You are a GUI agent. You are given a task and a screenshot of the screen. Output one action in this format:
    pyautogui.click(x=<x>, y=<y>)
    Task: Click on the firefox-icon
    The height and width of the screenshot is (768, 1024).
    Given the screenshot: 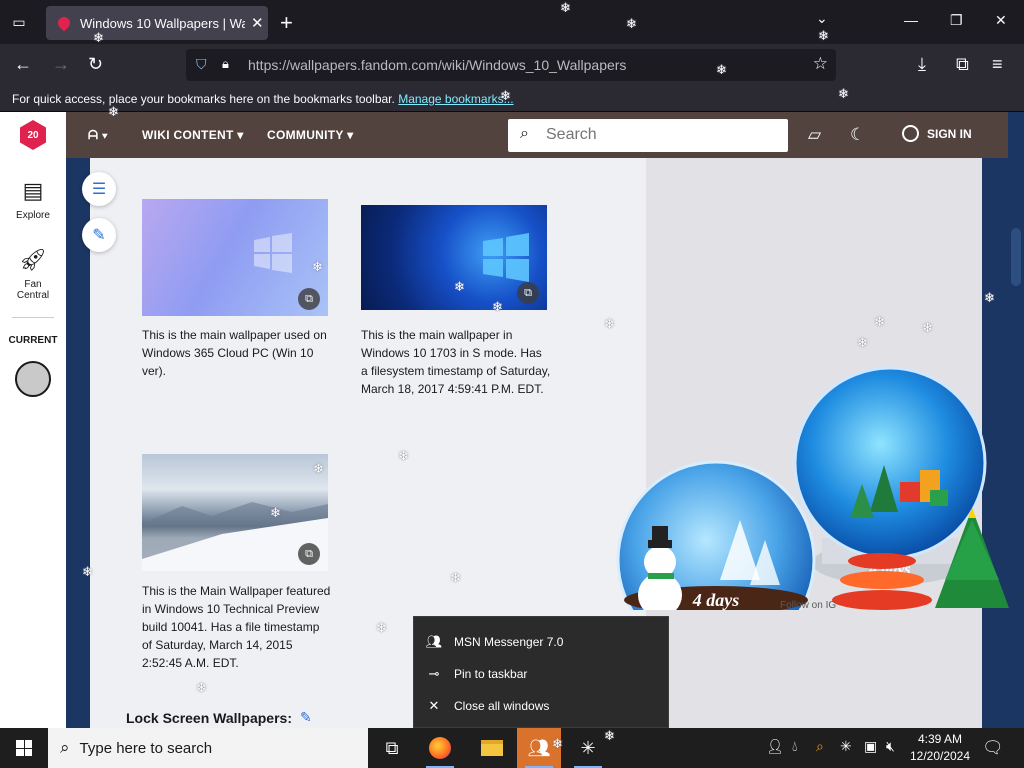 What is the action you would take?
    pyautogui.click(x=440, y=748)
    